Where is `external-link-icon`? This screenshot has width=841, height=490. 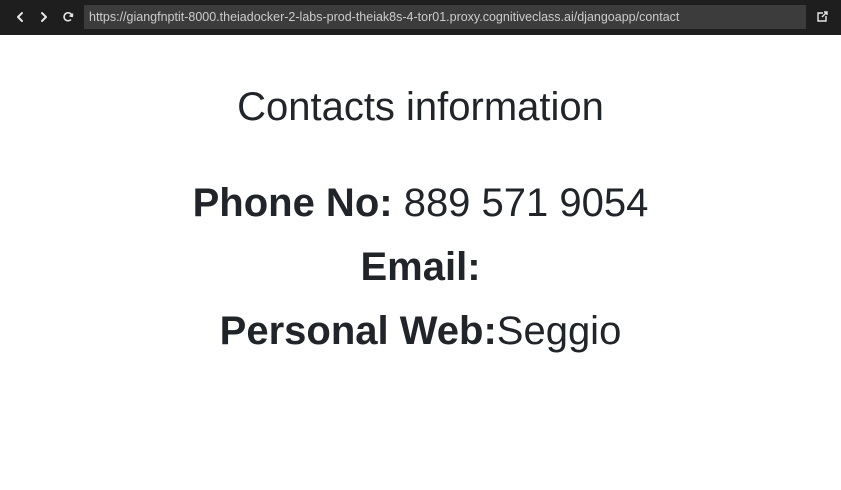
external-link-icon is located at coordinates (822, 17).